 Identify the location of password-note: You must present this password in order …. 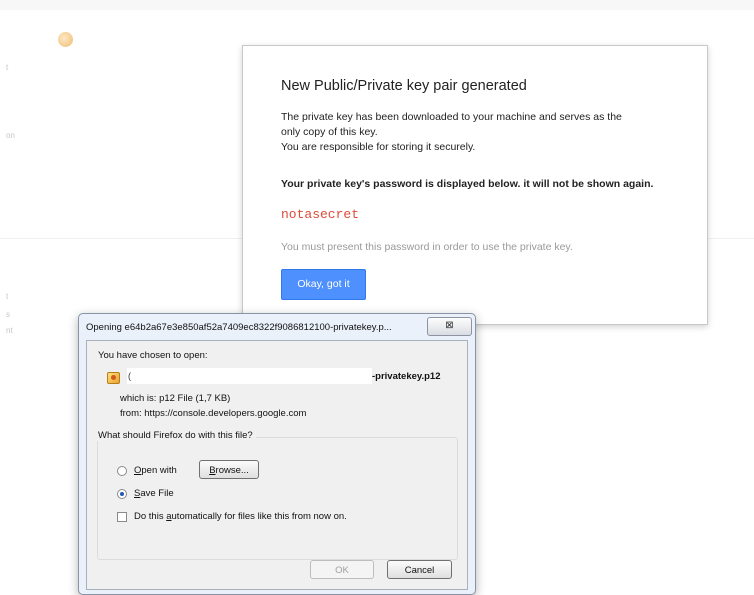
(427, 247).